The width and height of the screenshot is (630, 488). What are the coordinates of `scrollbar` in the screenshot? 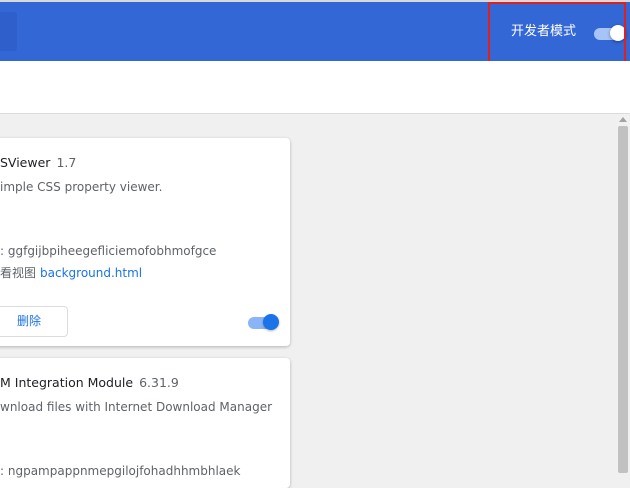 It's located at (623, 293).